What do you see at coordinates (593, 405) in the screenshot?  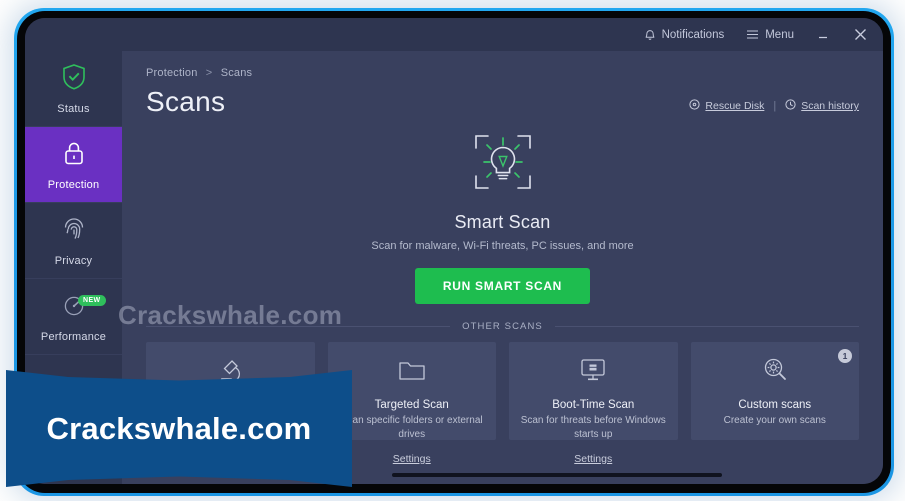 I see `card-title: Boot-Time Scan` at bounding box center [593, 405].